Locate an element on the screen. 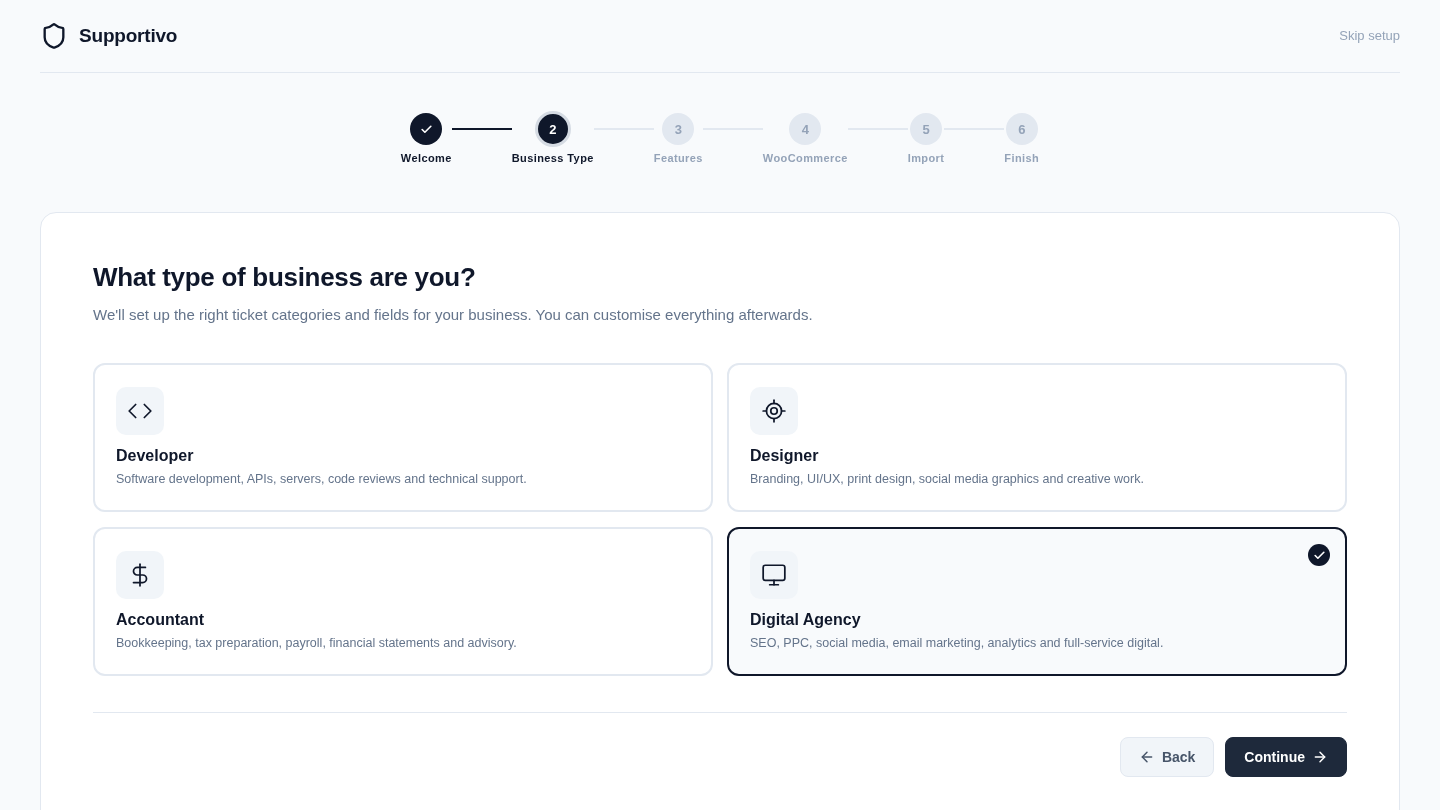 The image size is (1440, 810). step-label: WooCommerce is located at coordinates (805, 158).